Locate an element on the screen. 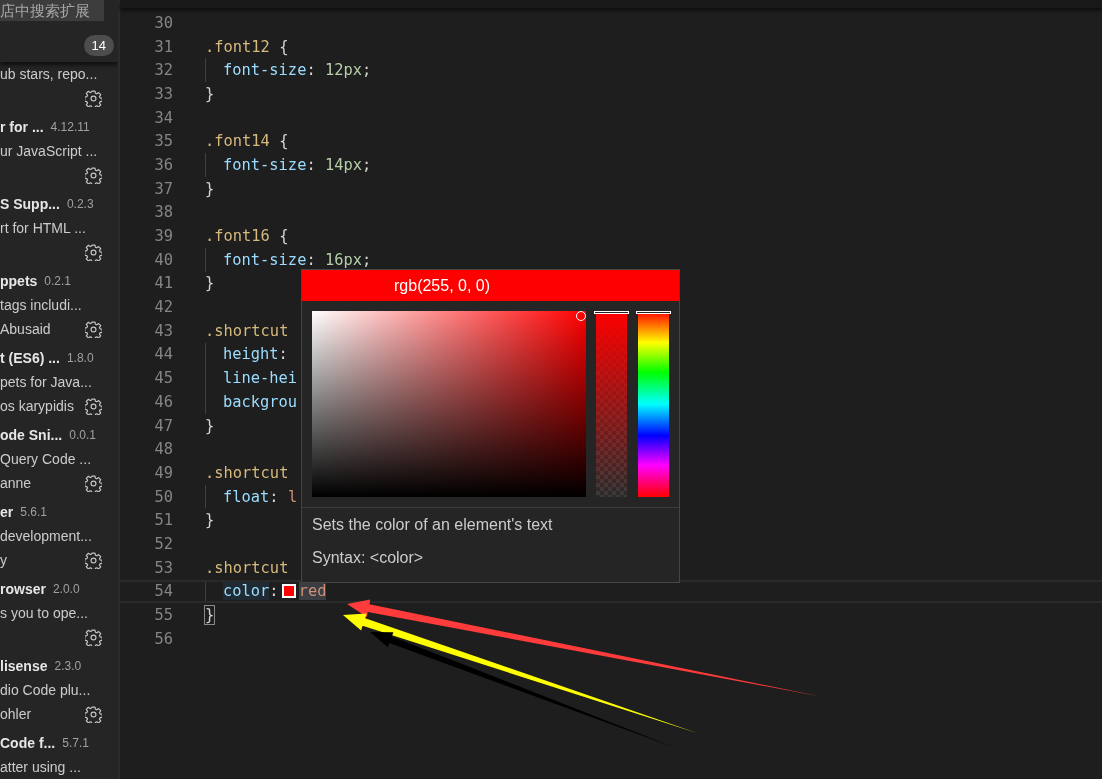 This screenshot has width=1102, height=779. extension-version: 2.3.0 is located at coordinates (68, 666).